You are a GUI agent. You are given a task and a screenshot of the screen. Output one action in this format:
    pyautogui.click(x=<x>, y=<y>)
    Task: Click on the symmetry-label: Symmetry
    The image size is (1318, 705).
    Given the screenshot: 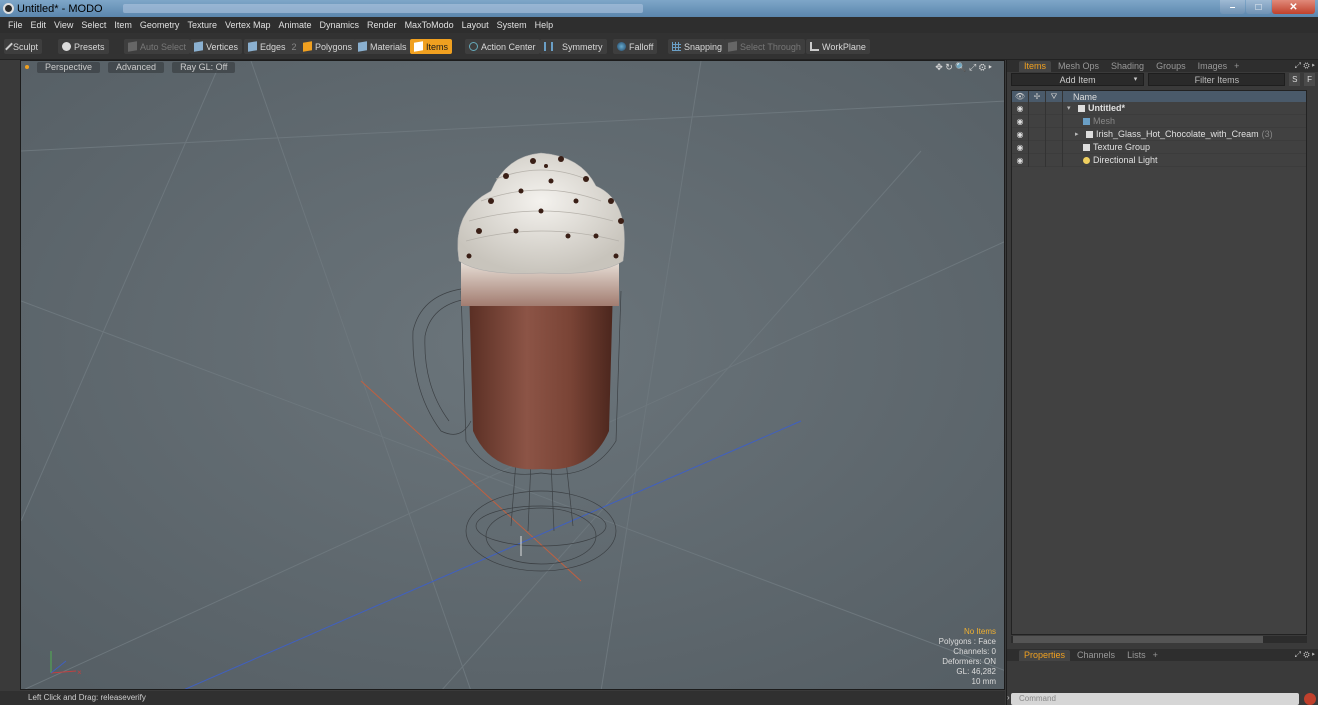 What is the action you would take?
    pyautogui.click(x=582, y=46)
    